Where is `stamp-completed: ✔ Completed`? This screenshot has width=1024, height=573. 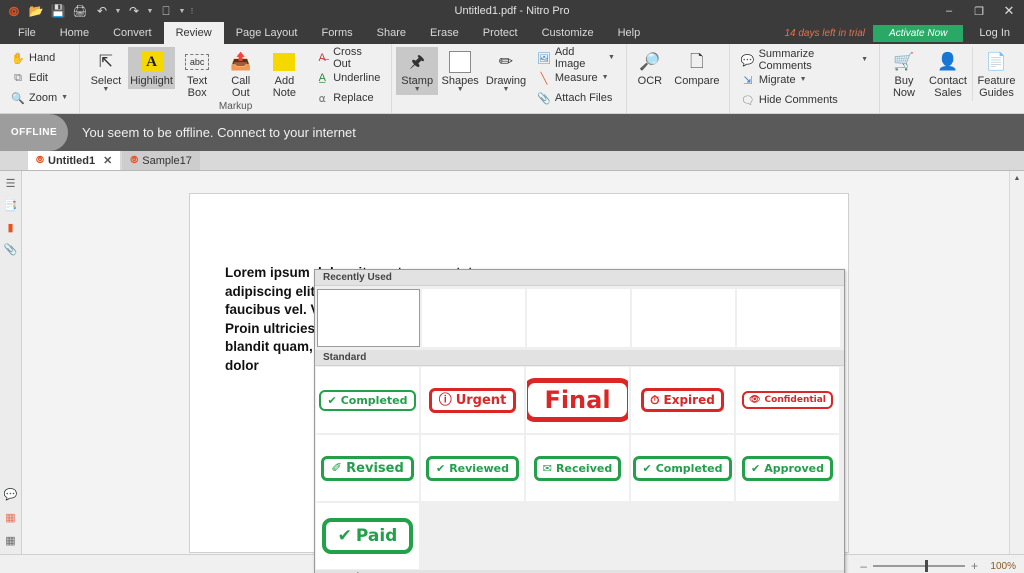
stamp-completed: ✔ Completed is located at coordinates (367, 400).